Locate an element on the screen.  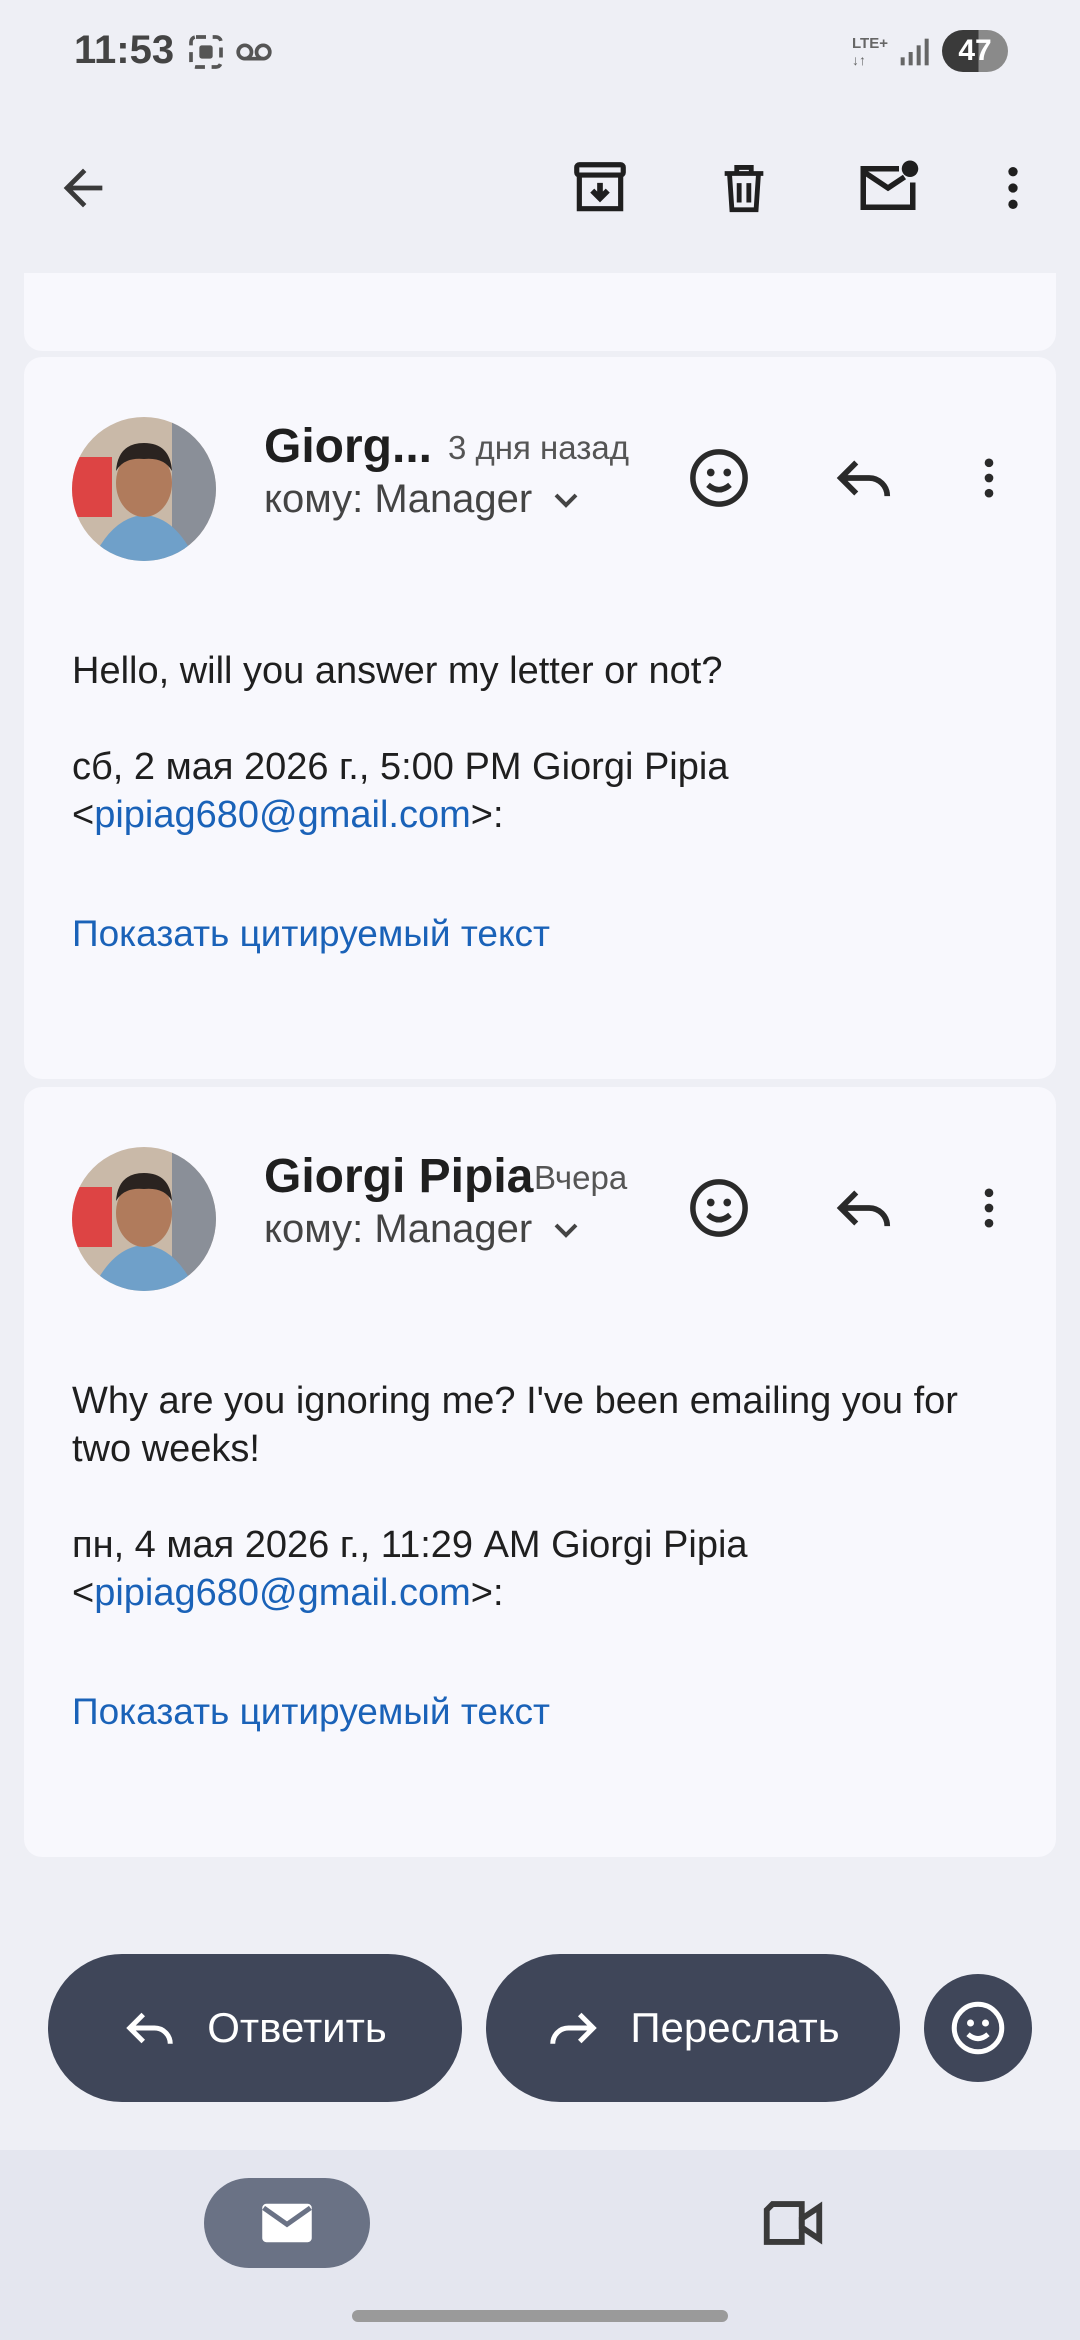
trash-icon is located at coordinates (744, 189).